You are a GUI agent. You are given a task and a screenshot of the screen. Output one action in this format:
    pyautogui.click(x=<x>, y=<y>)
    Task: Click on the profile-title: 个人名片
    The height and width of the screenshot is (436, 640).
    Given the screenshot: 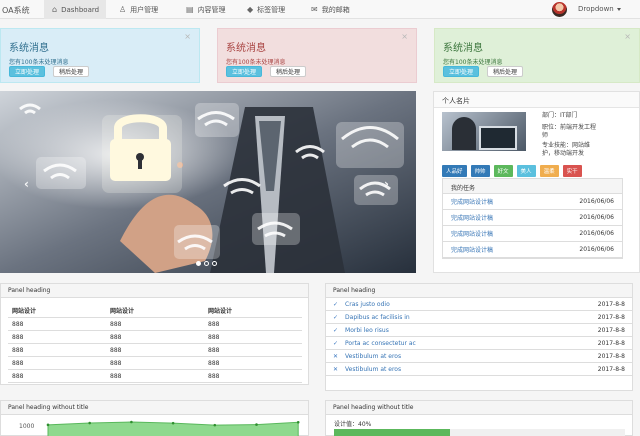 What is the action you would take?
    pyautogui.click(x=536, y=100)
    